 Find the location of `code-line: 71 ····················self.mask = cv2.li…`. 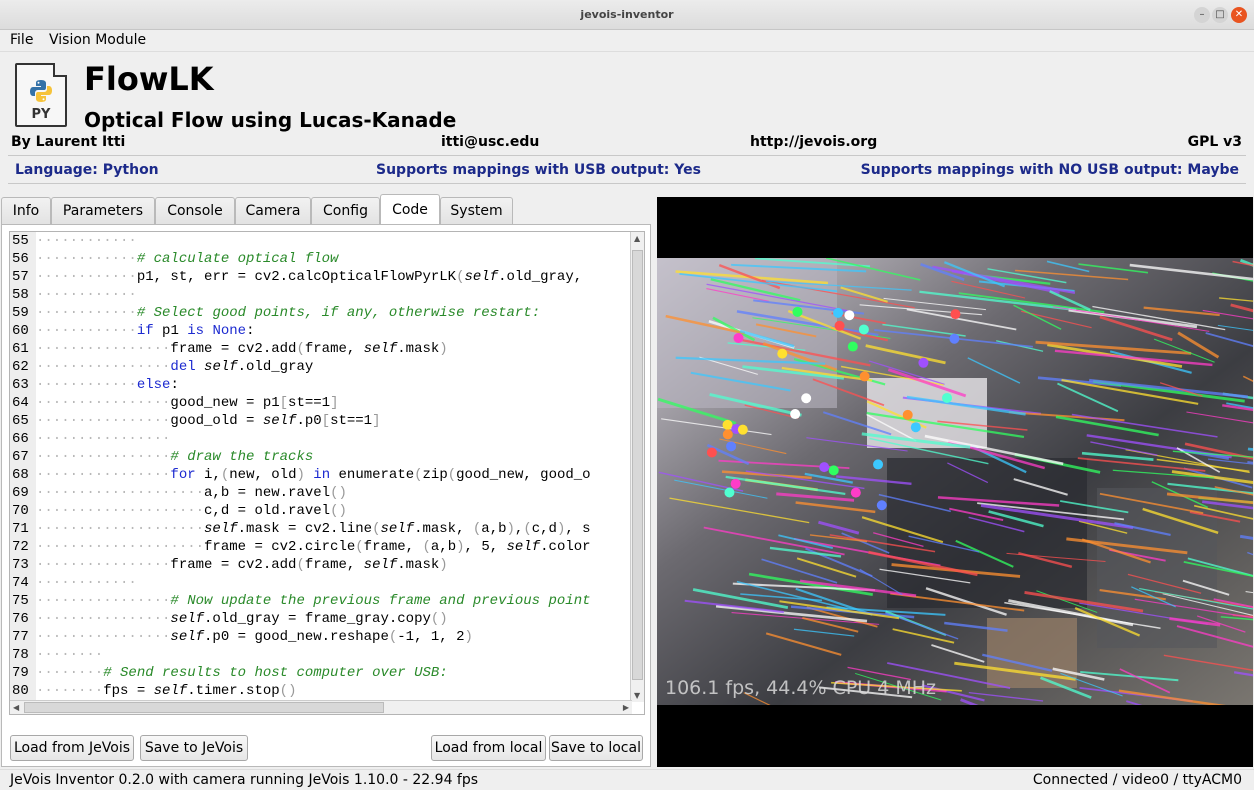

code-line: 71 ····················self.mask = cv2.li… is located at coordinates (300, 529).